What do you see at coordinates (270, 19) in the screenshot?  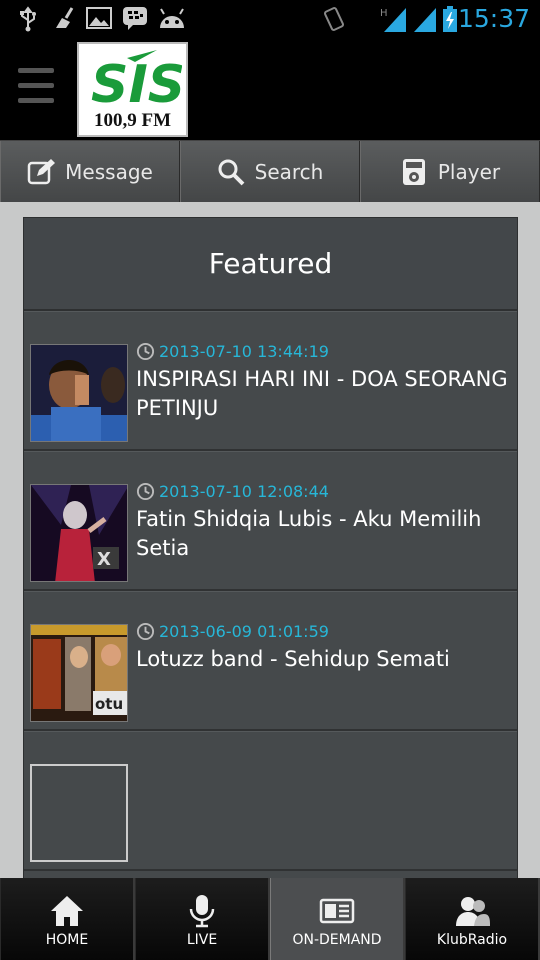 I see `status-bar: H 15:37` at bounding box center [270, 19].